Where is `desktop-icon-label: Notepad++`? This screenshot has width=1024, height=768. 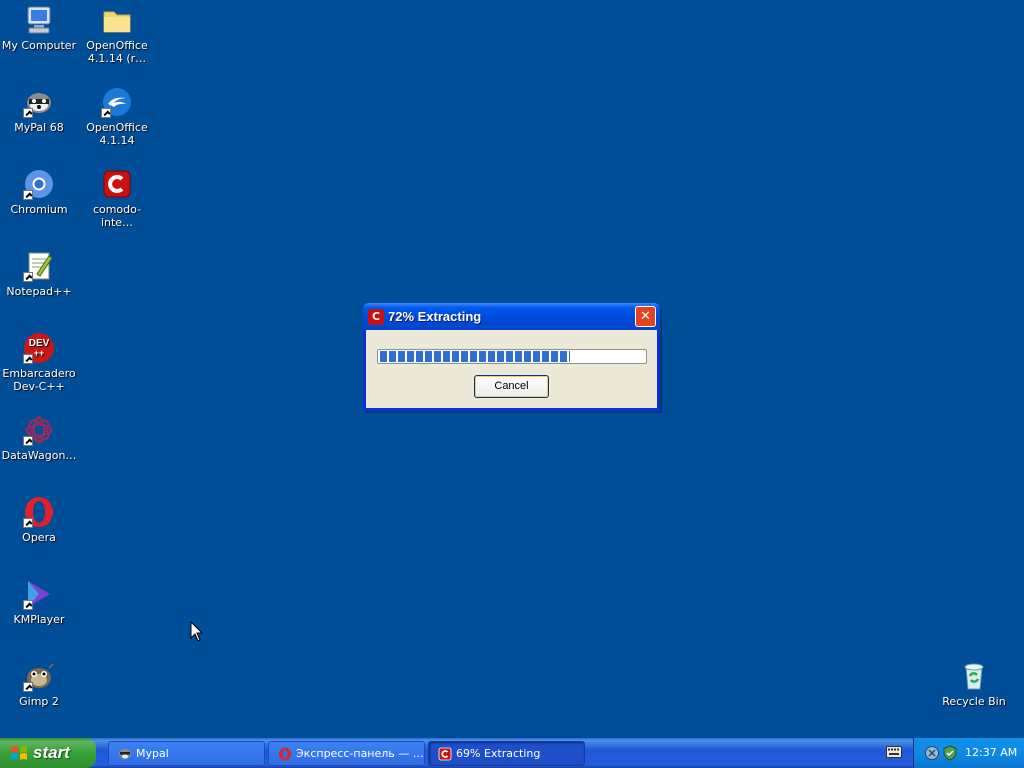 desktop-icon-label: Notepad++ is located at coordinates (39, 291).